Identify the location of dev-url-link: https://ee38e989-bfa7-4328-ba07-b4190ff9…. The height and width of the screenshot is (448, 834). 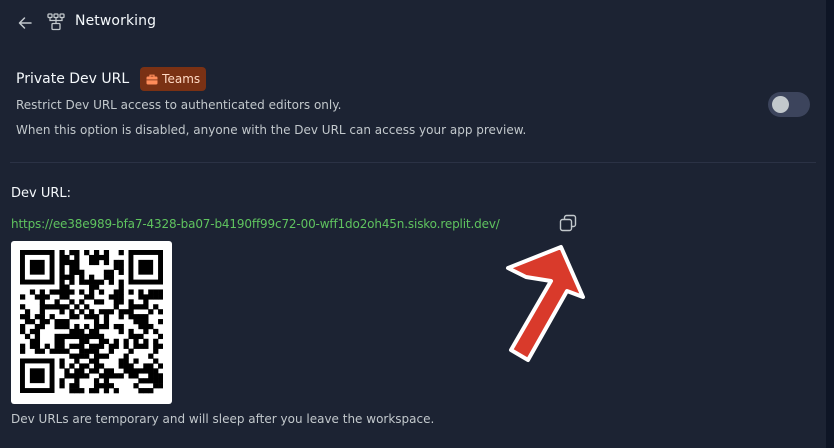
(255, 224).